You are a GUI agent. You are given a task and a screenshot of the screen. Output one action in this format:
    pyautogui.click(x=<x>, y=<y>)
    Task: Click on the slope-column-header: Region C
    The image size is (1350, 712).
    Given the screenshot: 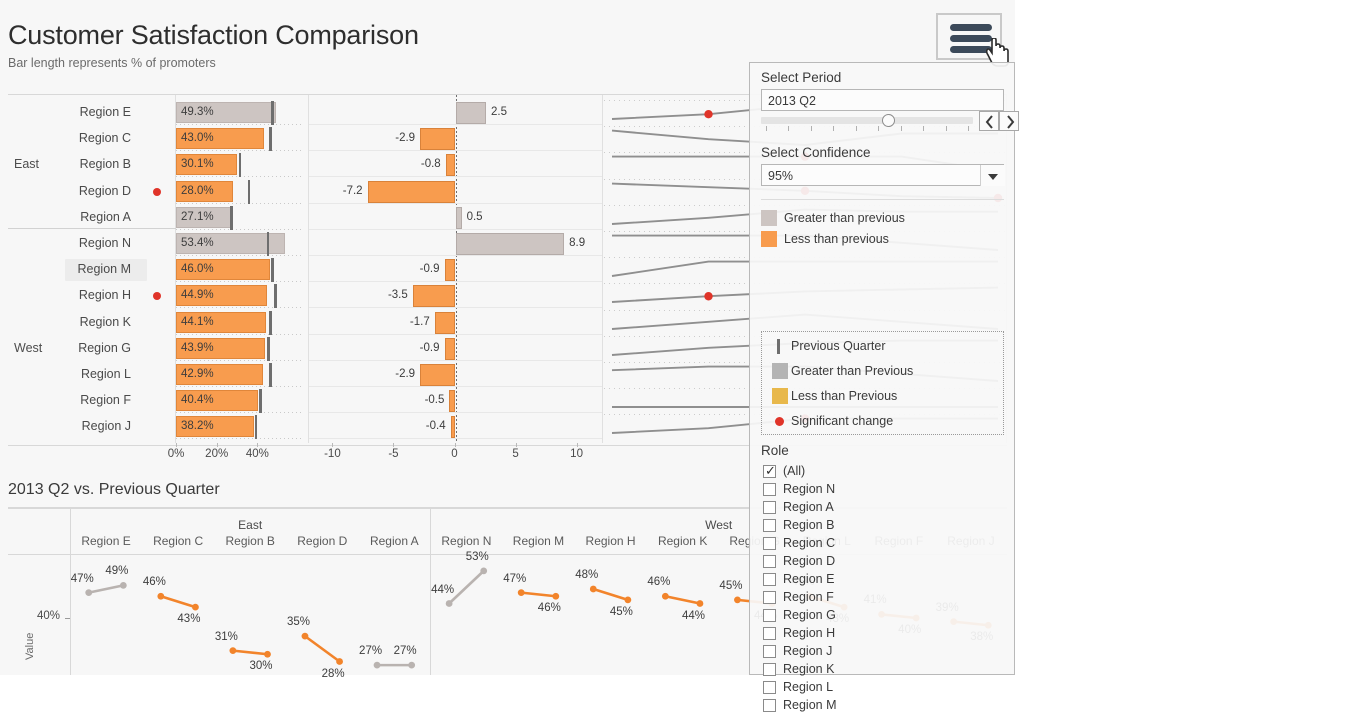 What is the action you would take?
    pyautogui.click(x=178, y=541)
    